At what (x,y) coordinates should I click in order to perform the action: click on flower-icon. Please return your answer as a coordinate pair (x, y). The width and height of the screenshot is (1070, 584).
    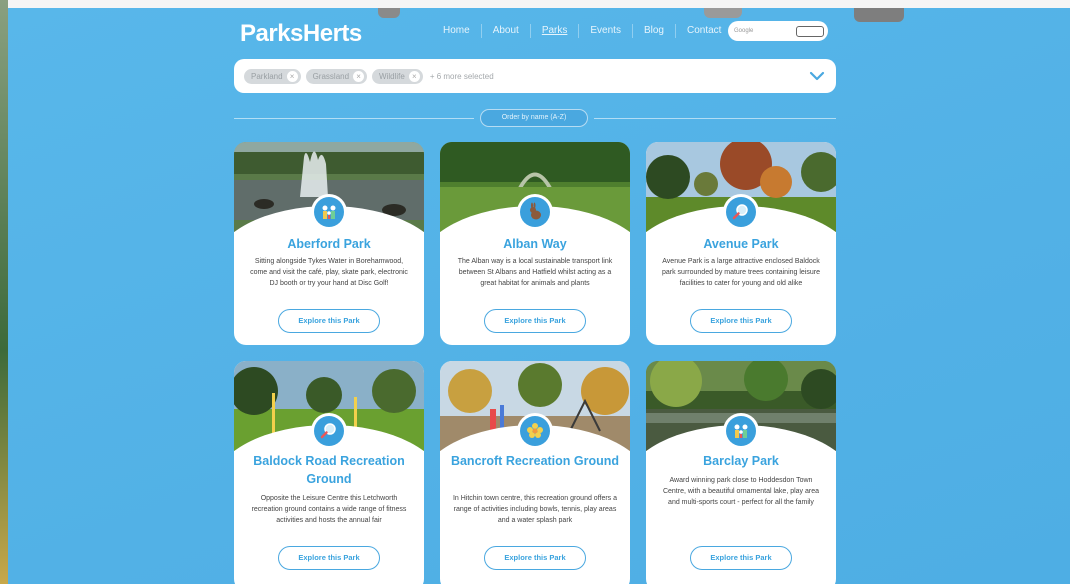
    Looking at the image, I should click on (535, 431).